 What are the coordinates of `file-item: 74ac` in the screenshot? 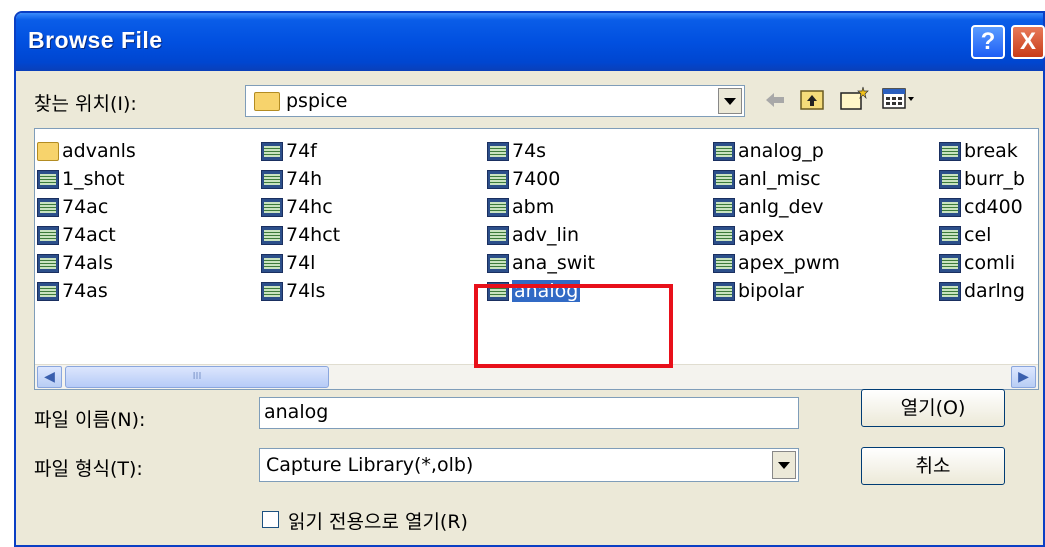 It's located at (72, 207).